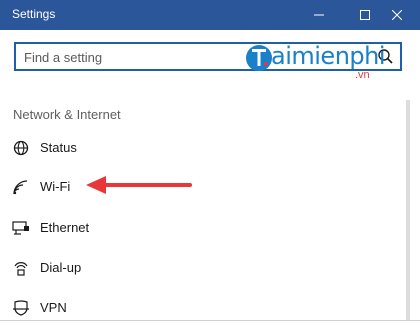 The width and height of the screenshot is (420, 331). What do you see at coordinates (67, 114) in the screenshot?
I see `section-header: Network & Internet` at bounding box center [67, 114].